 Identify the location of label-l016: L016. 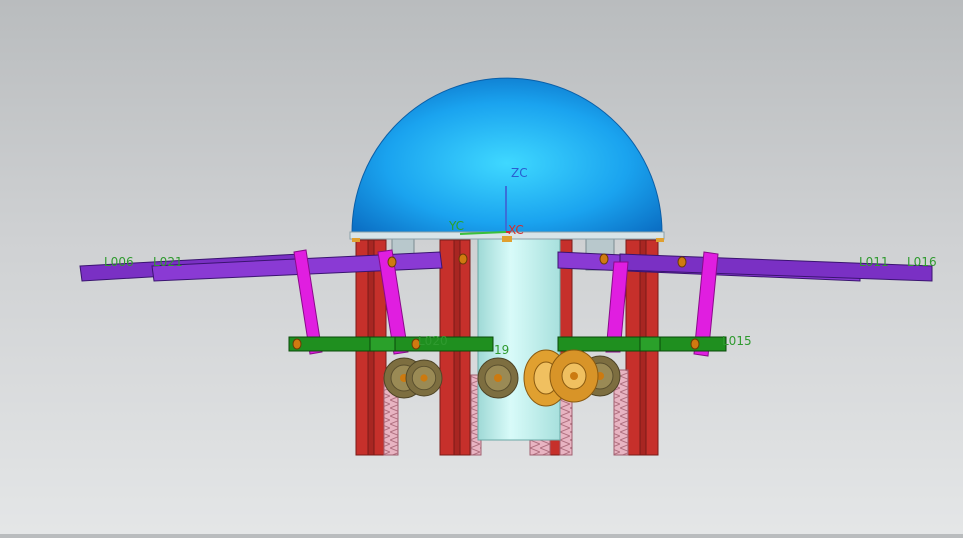
(922, 262).